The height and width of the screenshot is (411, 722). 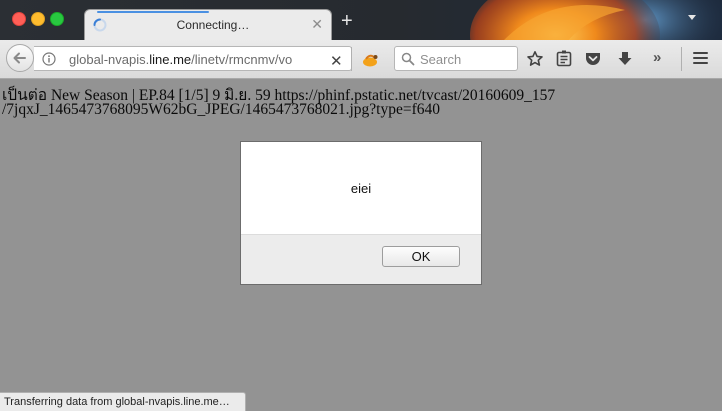 I want to click on firefox-theme-artwork, so click(x=596, y=20).